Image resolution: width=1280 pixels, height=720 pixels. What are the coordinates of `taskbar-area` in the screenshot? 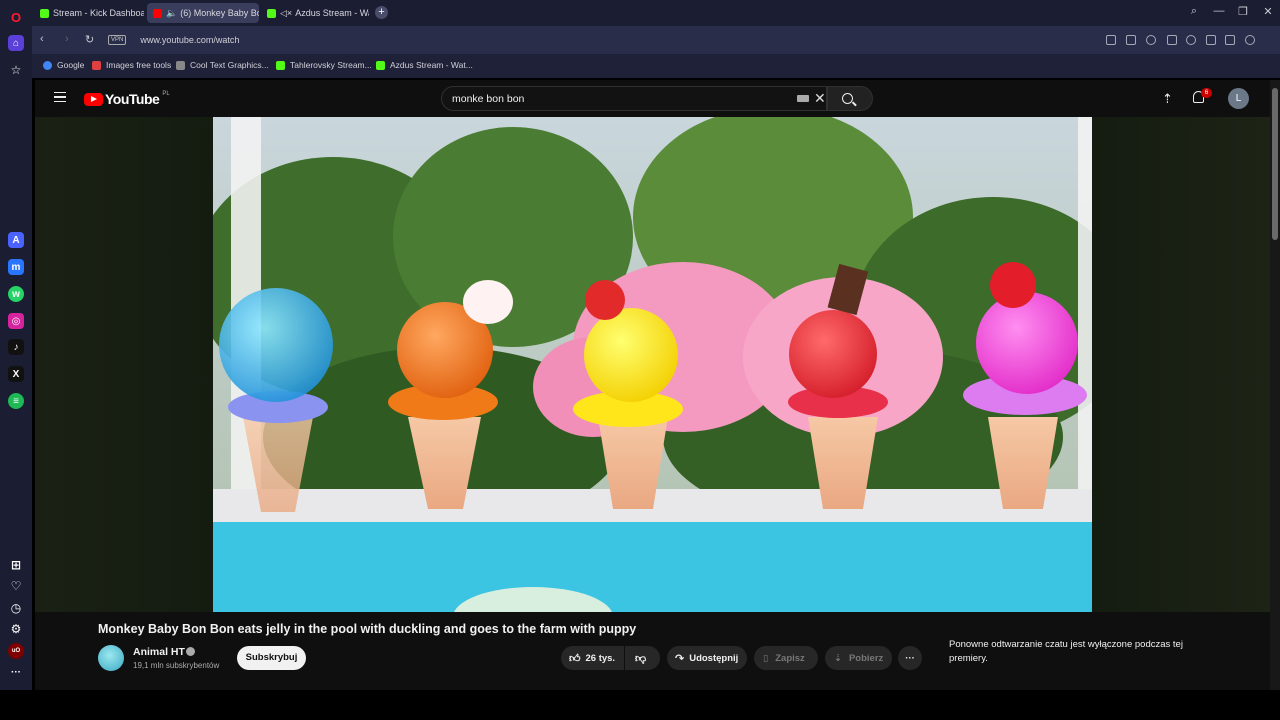 It's located at (640, 705).